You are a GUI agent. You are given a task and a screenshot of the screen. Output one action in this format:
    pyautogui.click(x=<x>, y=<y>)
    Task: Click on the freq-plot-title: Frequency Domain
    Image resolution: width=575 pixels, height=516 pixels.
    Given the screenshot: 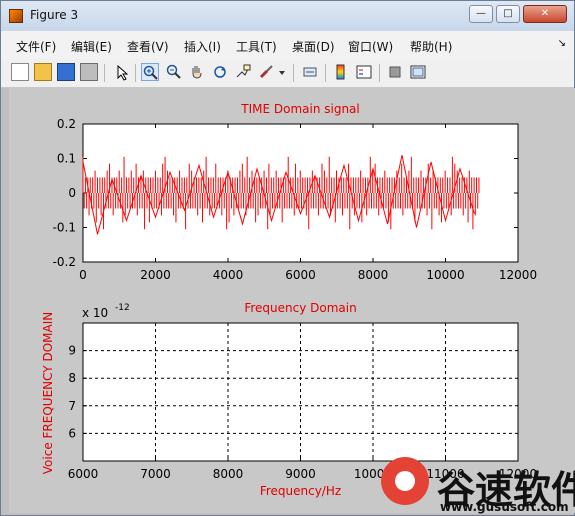 What is the action you would take?
    pyautogui.click(x=300, y=308)
    